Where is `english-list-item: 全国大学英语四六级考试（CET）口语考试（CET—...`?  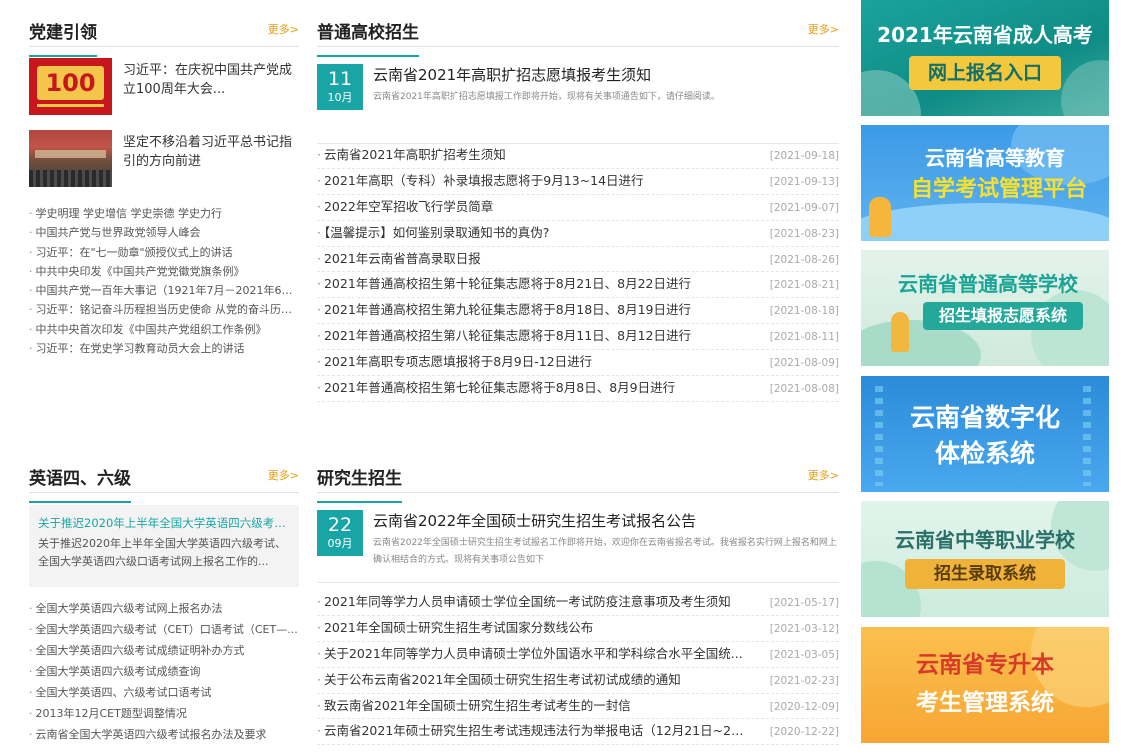
english-list-item: 全国大学英语四六级考试（CET）口语考试（CET—... is located at coordinates (164, 629).